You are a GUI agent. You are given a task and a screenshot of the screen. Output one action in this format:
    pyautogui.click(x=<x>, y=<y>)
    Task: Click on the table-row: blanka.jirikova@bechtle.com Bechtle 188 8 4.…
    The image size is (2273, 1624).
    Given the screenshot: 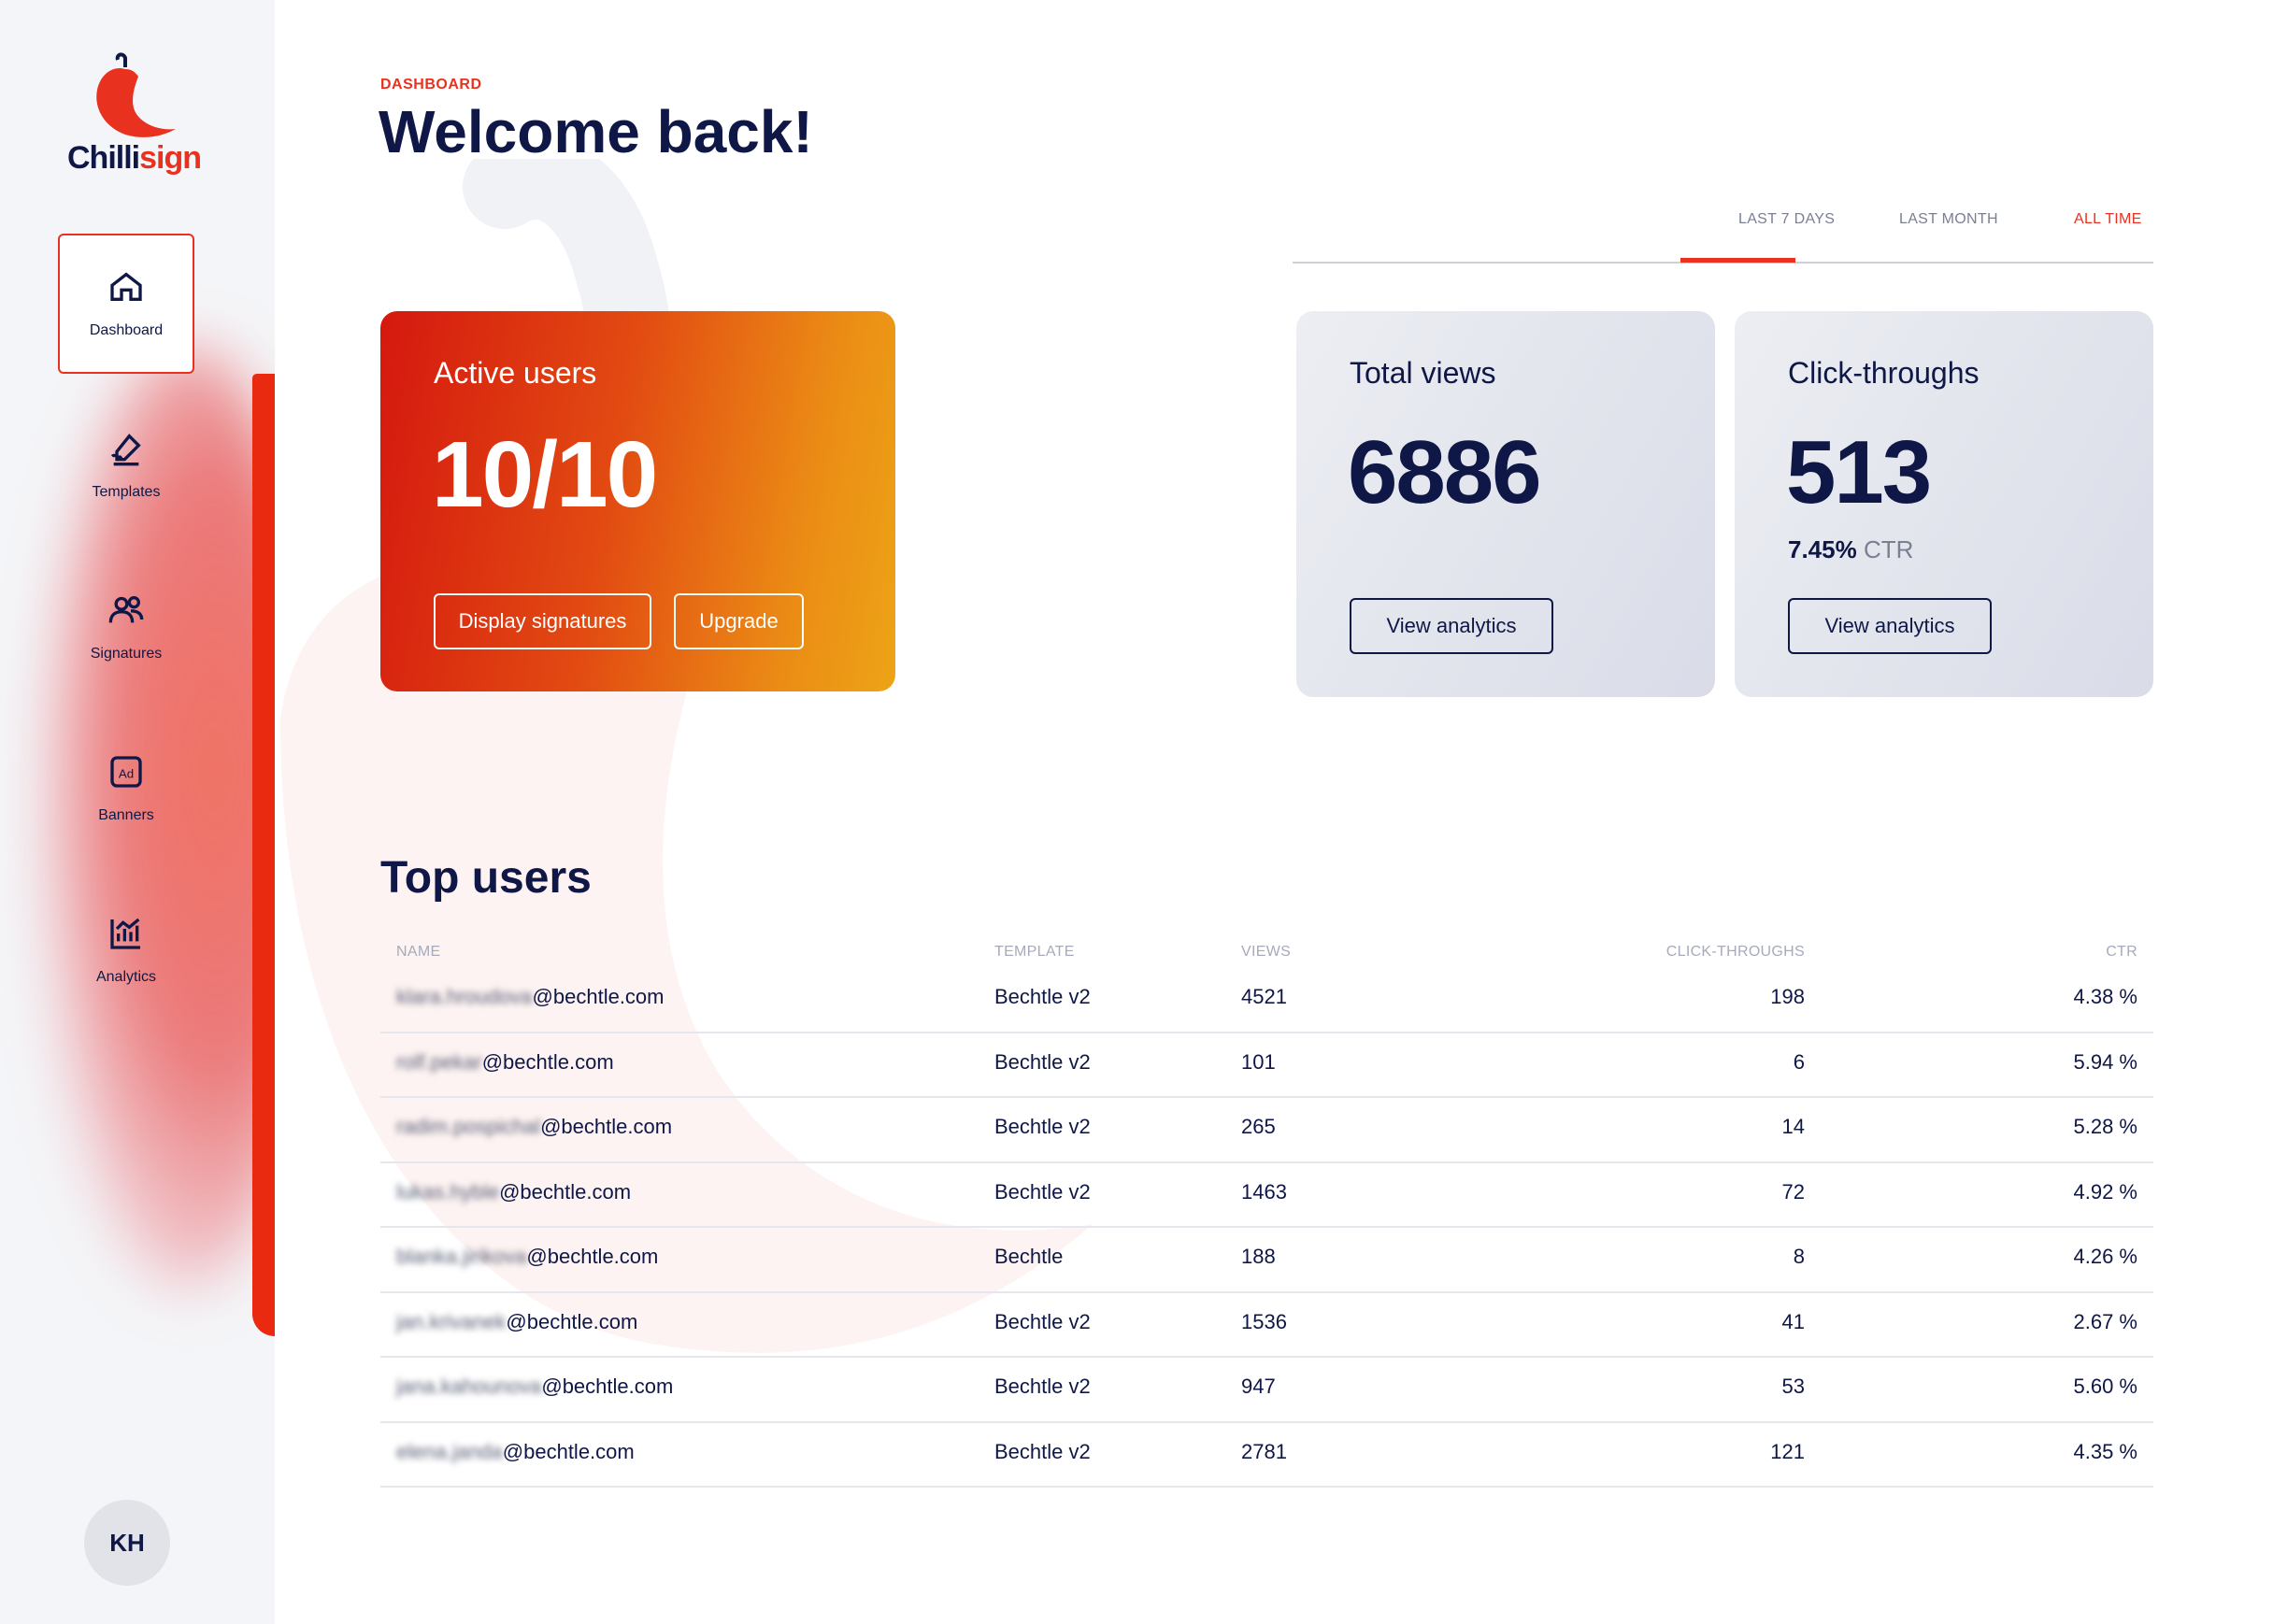 What is the action you would take?
    pyautogui.click(x=1266, y=1260)
    